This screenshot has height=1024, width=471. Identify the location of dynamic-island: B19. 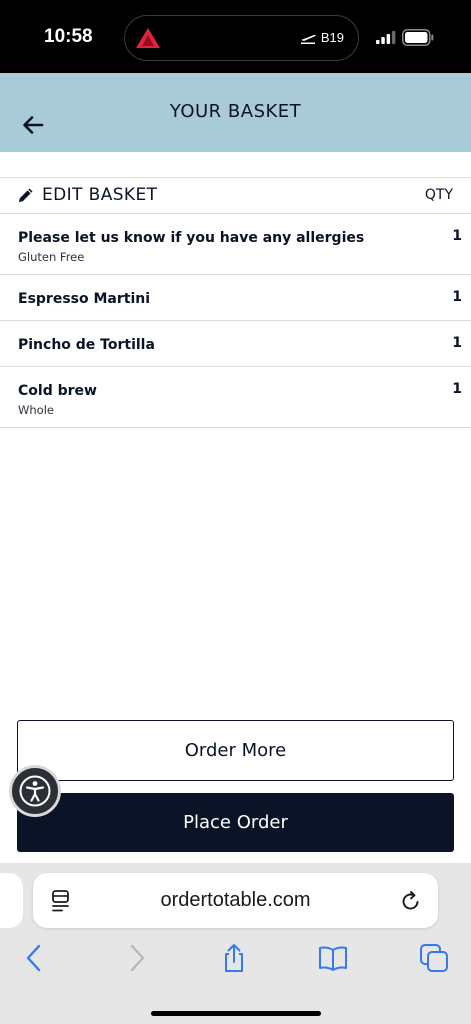
(241, 38).